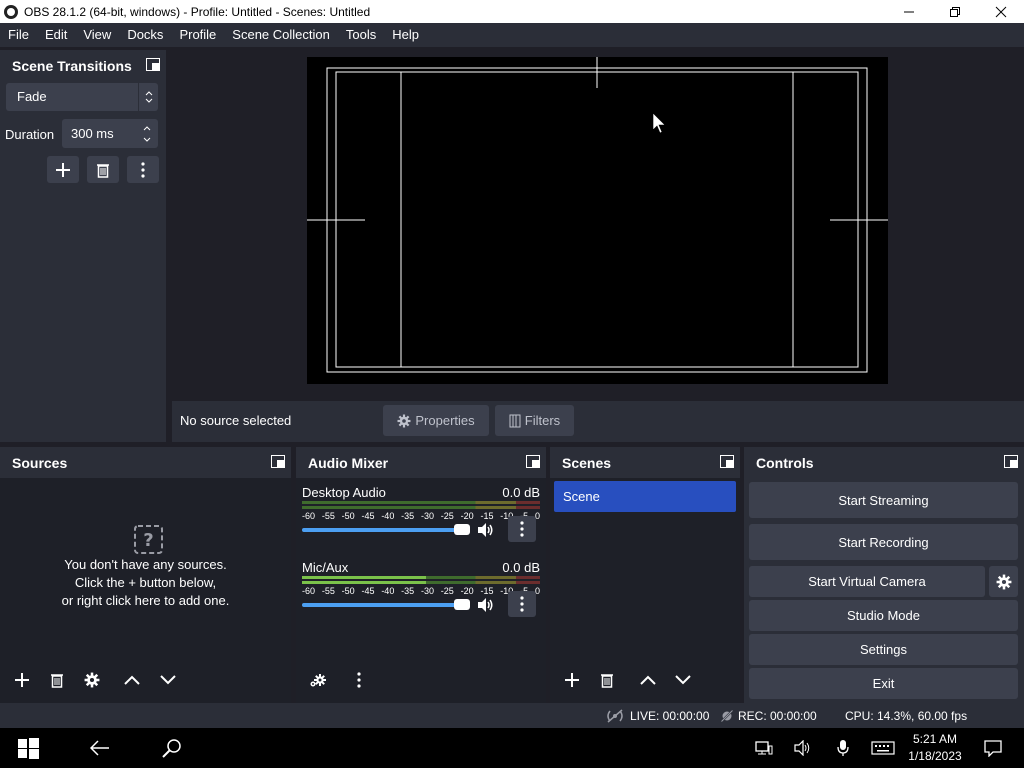 The image size is (1024, 768). Describe the element at coordinates (145, 462) in the screenshot. I see `sources-header: Sources` at that location.